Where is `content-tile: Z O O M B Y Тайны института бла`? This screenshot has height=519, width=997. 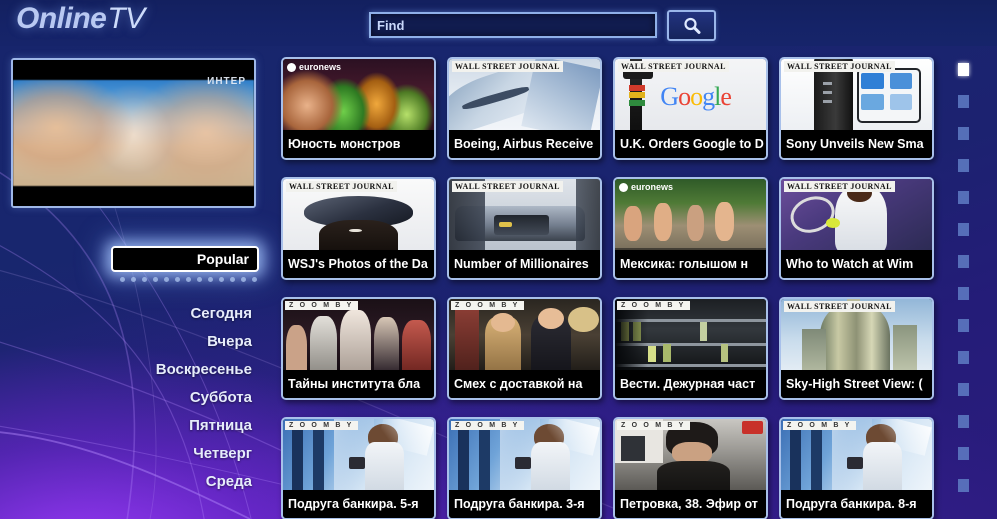
content-tile: Z O O M B Y Тайны института бла is located at coordinates (358, 348).